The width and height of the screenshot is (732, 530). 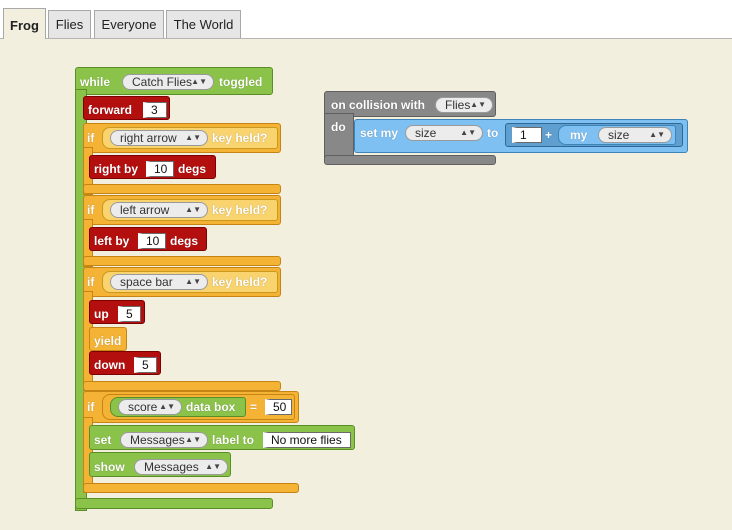 What do you see at coordinates (458, 105) in the screenshot?
I see `collision-target-value: Flies` at bounding box center [458, 105].